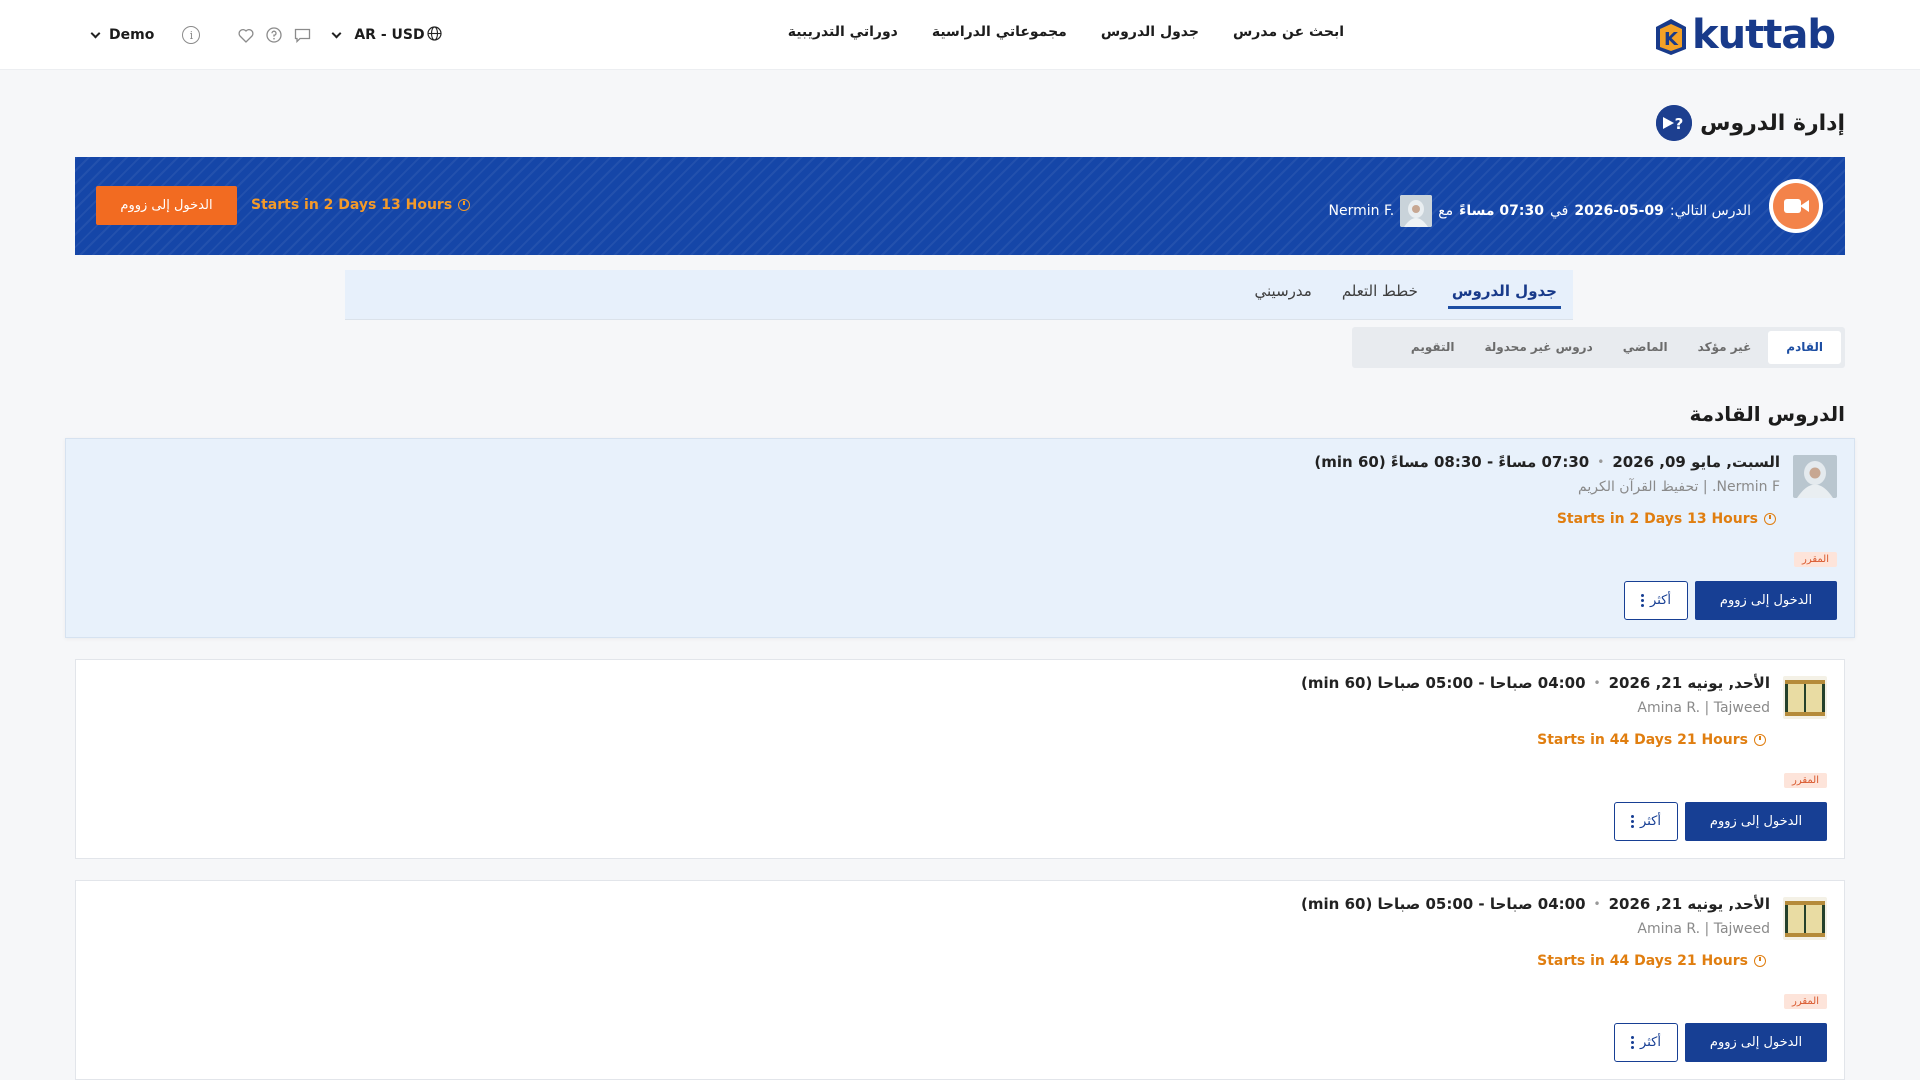  I want to click on subtab-calendar: التقويم, so click(1433, 347).